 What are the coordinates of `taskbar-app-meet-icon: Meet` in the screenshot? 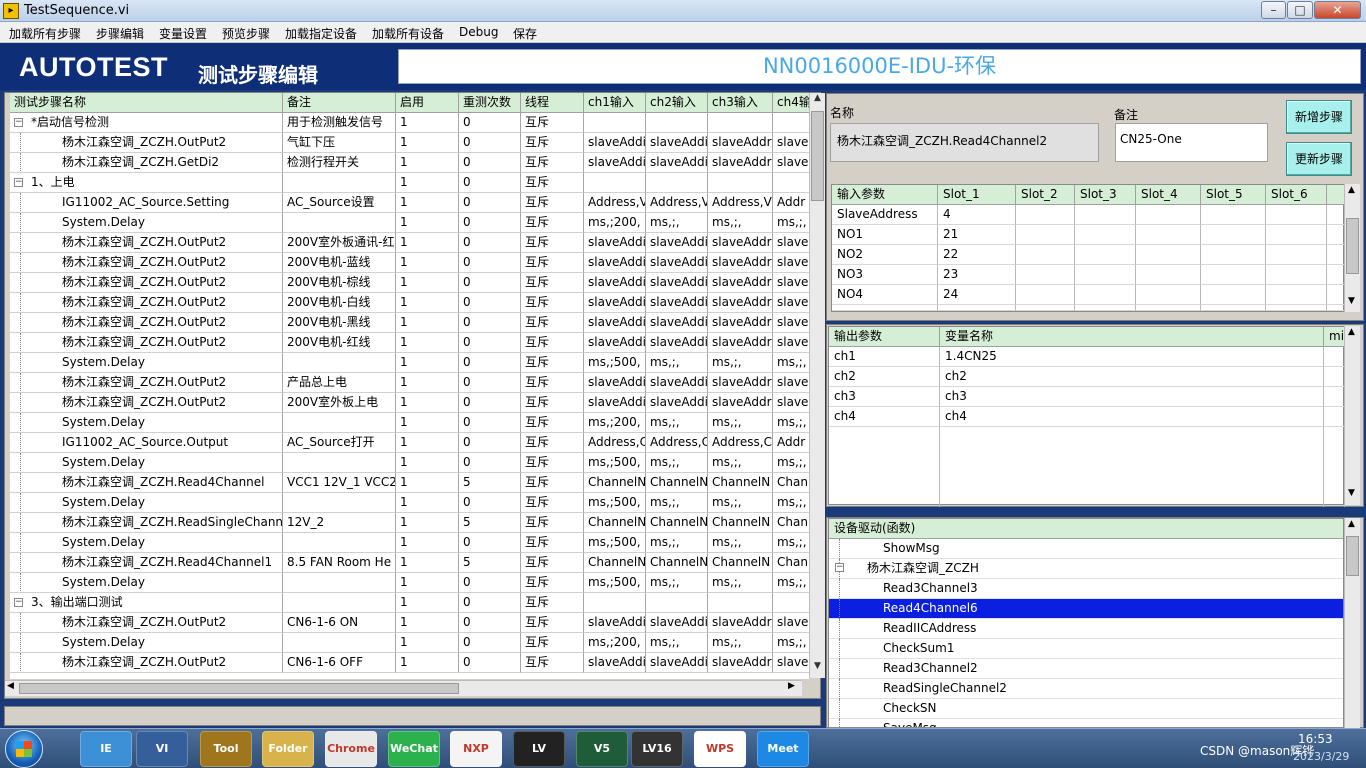 It's located at (783, 749).